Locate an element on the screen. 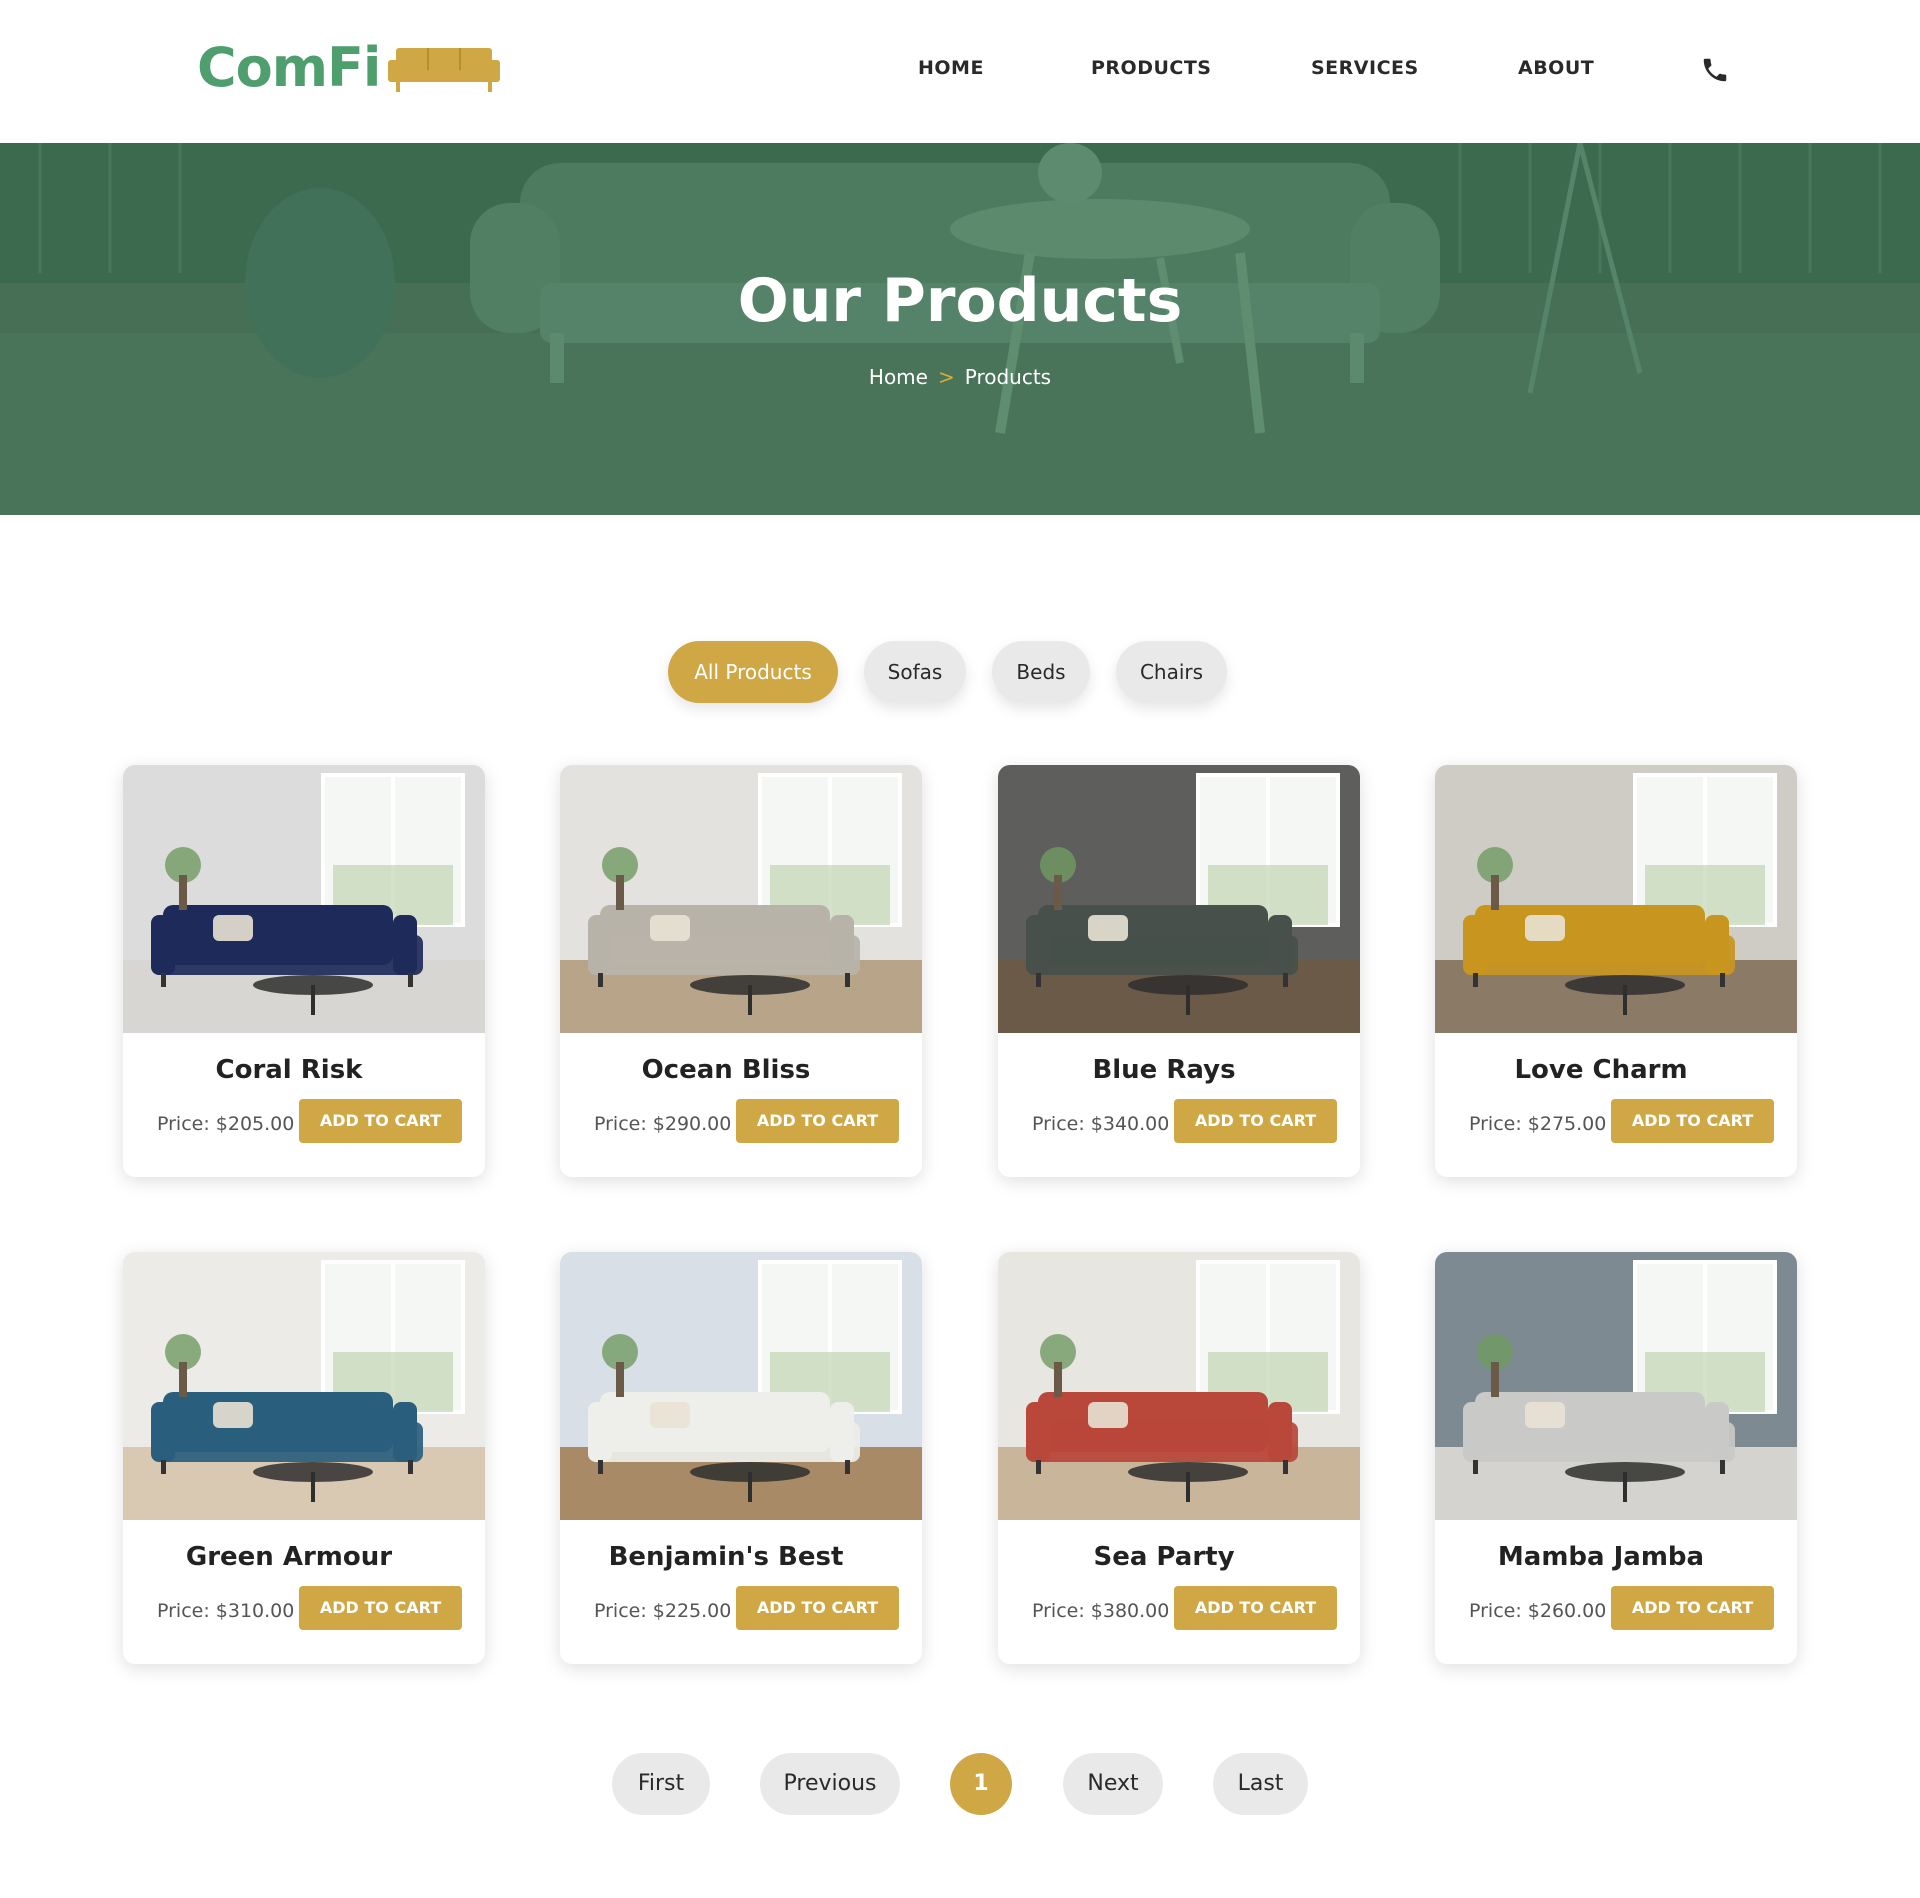 The width and height of the screenshot is (1920, 1898). product-name: Sea Party is located at coordinates (1164, 1557).